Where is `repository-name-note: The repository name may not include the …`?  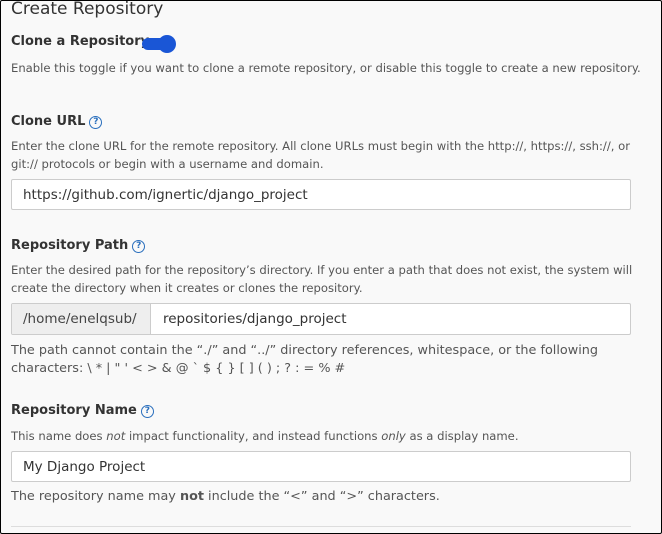
repository-name-note: The repository name may not include the … is located at coordinates (326, 497).